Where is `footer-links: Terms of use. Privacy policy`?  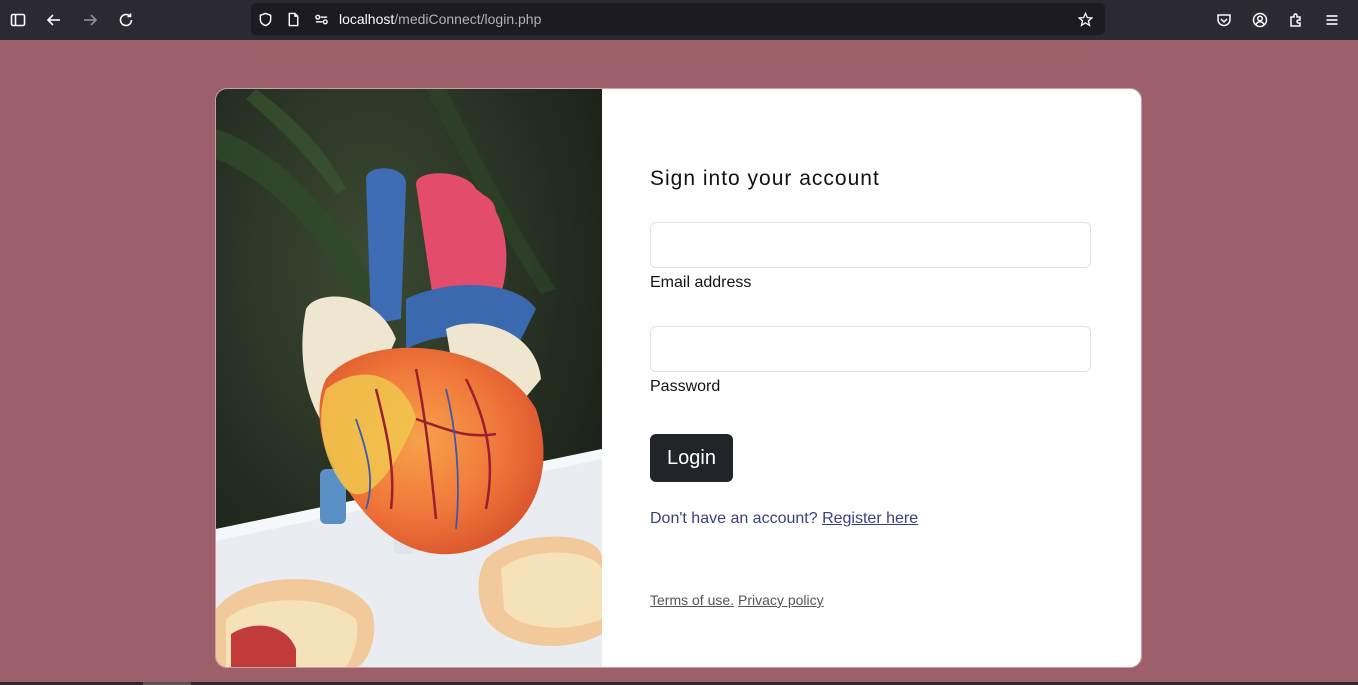 footer-links: Terms of use. Privacy policy is located at coordinates (739, 600).